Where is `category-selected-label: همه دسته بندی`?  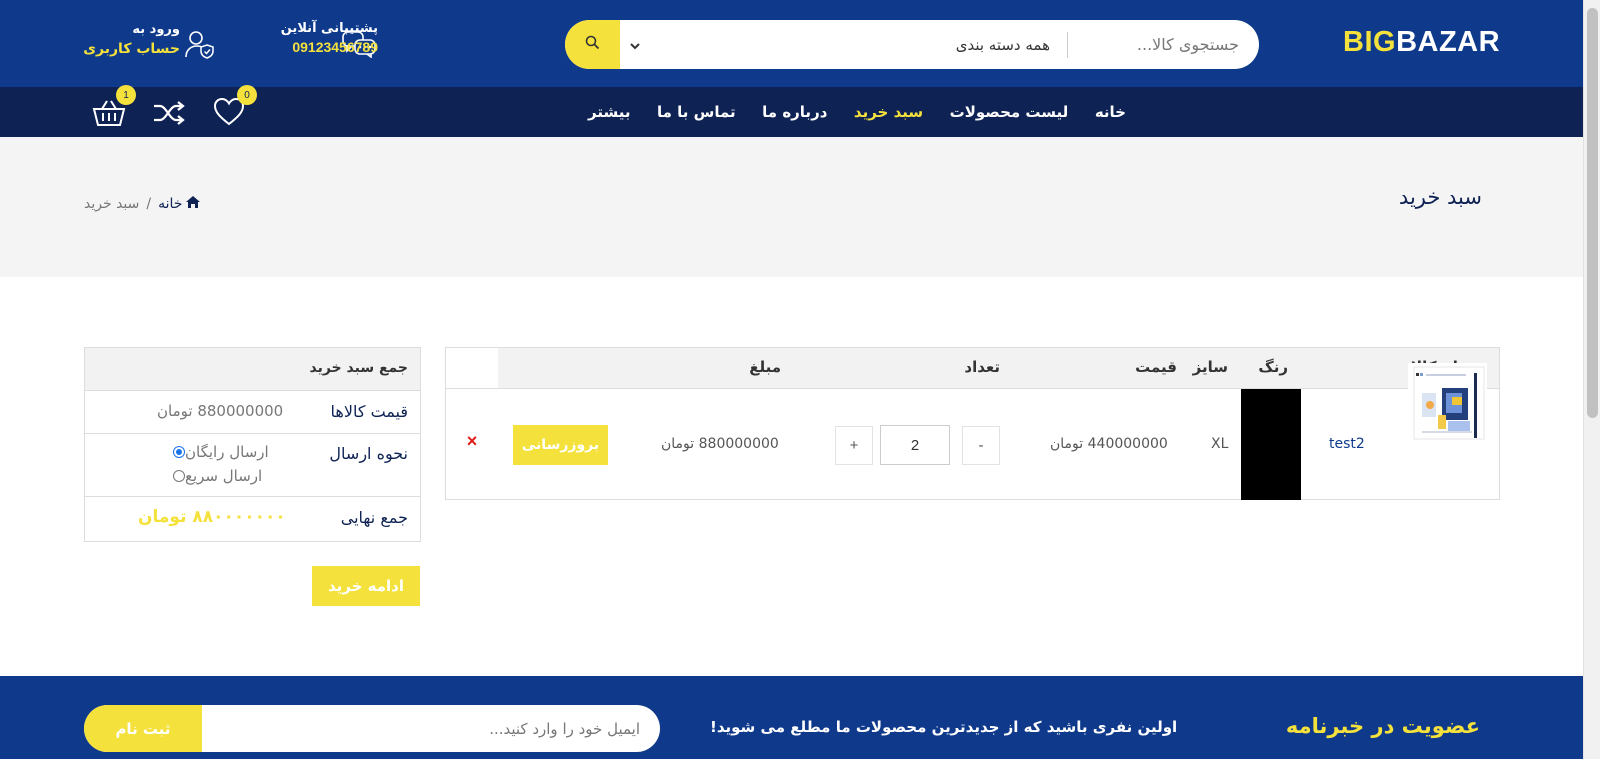
category-selected-label: همه دسته بندی is located at coordinates (1002, 44).